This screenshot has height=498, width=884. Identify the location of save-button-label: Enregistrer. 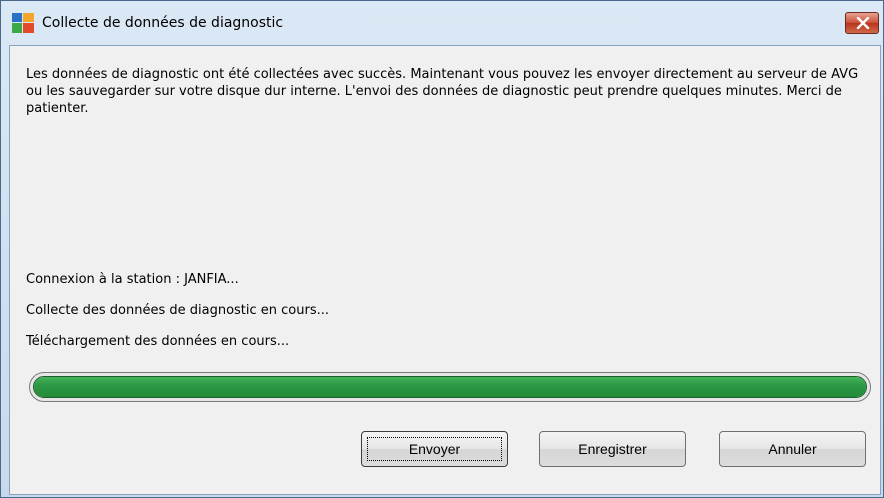
(612, 449).